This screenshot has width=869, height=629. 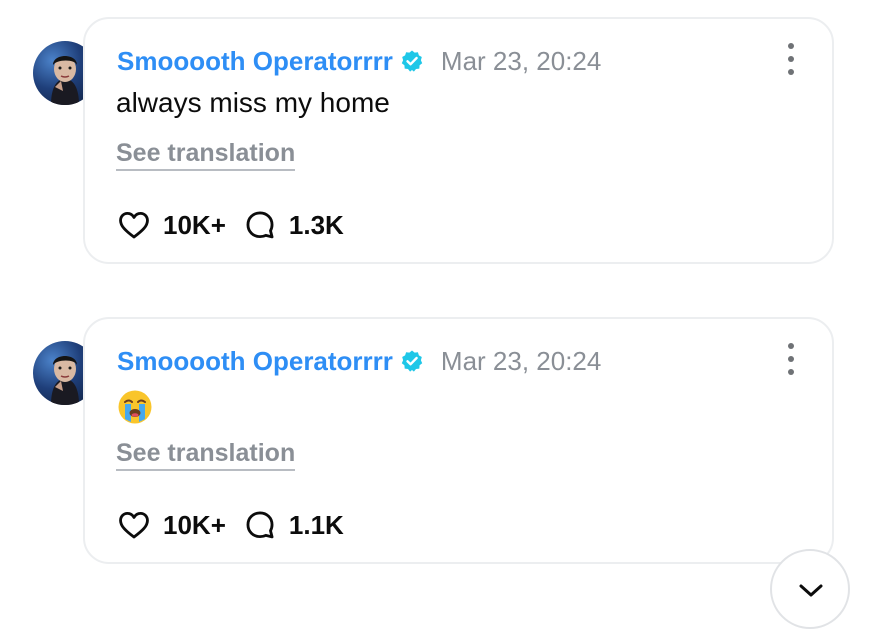 I want to click on comment-count: 1.3K, so click(x=316, y=224).